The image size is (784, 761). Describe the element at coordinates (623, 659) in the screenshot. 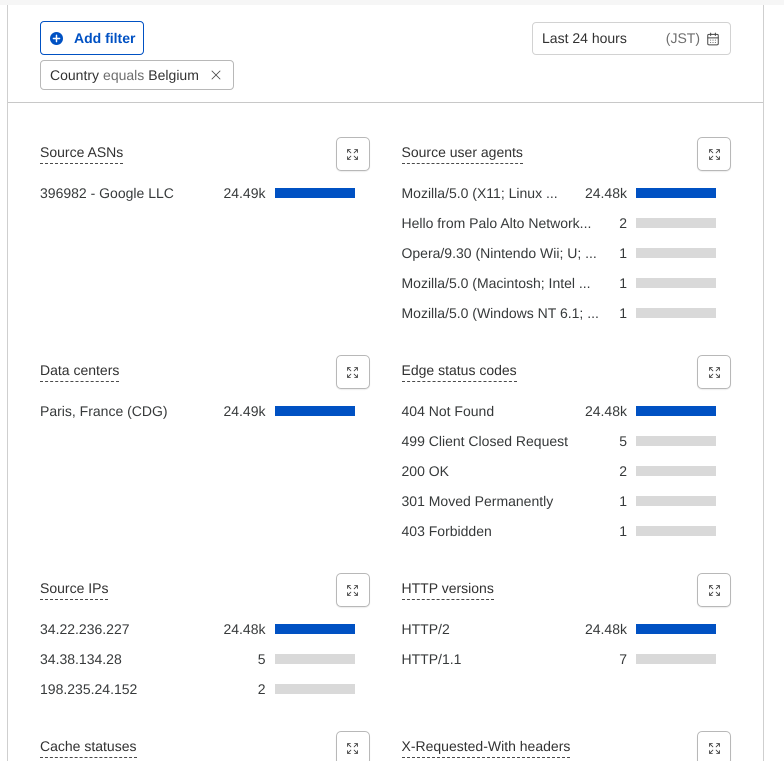

I see `count-value: 7` at that location.